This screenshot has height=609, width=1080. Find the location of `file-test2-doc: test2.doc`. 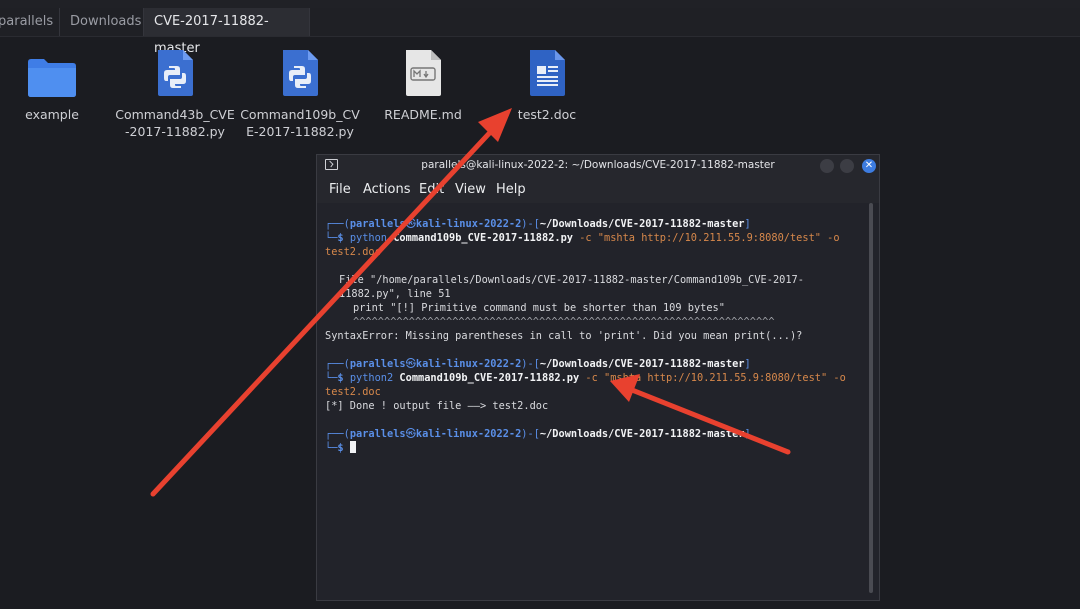

file-test2-doc: test2.doc is located at coordinates (547, 85).